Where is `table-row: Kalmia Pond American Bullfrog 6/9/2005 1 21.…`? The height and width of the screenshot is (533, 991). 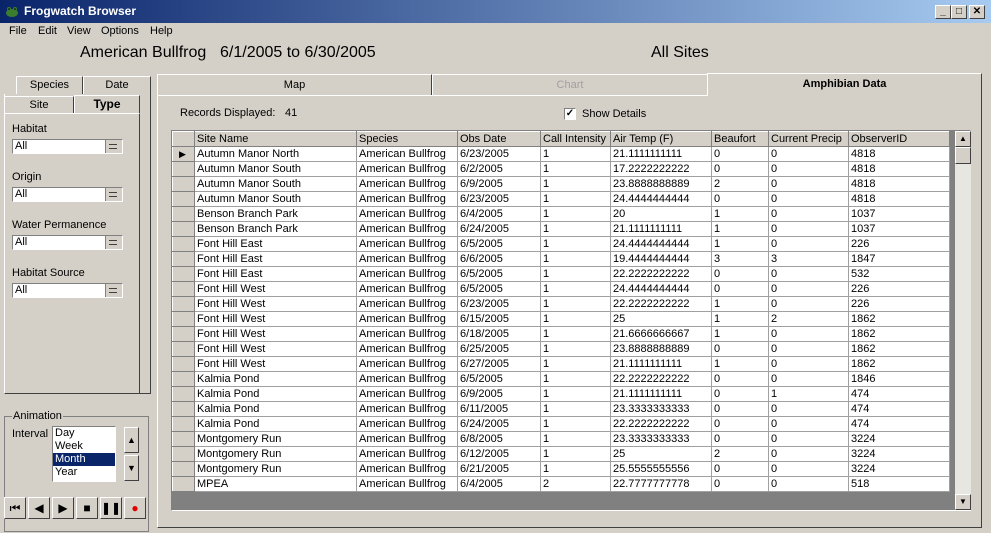
table-row: Kalmia Pond American Bullfrog 6/9/2005 1 21.… is located at coordinates (561, 394).